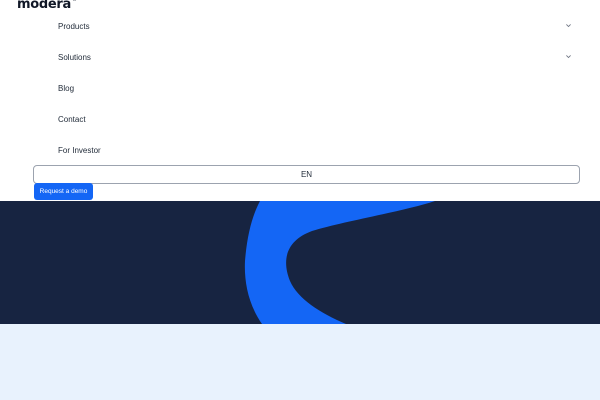 This screenshot has width=600, height=400. Describe the element at coordinates (72, 119) in the screenshot. I see `nav-item-label: Contact` at that location.